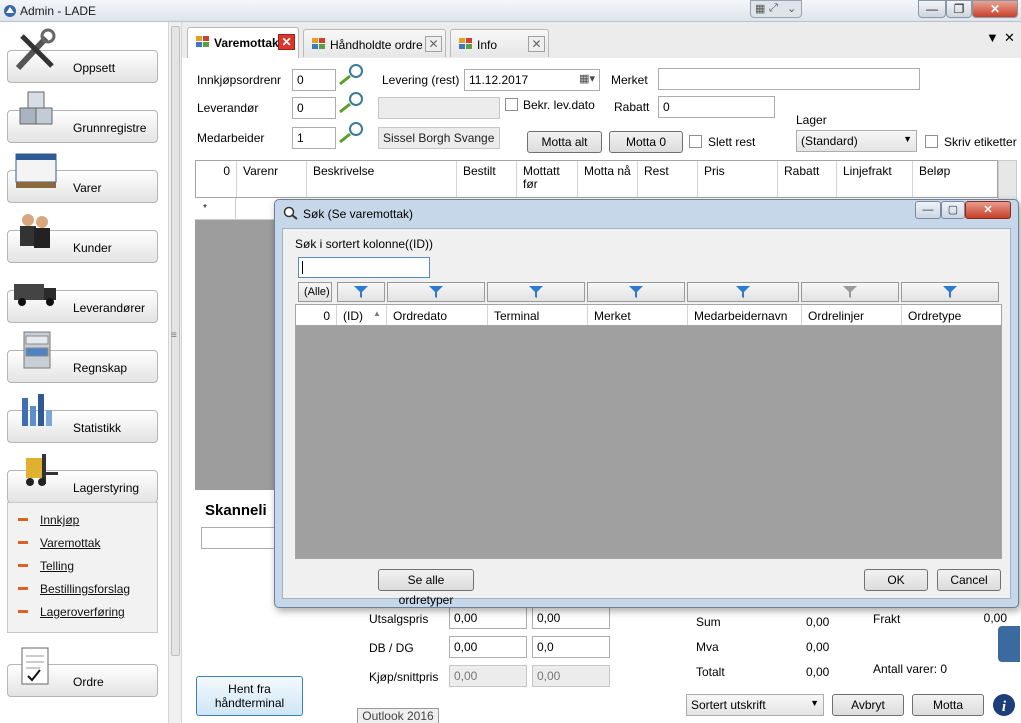 The image size is (1021, 723). Describe the element at coordinates (954, 179) in the screenshot. I see `col-belop: Beløp` at that location.